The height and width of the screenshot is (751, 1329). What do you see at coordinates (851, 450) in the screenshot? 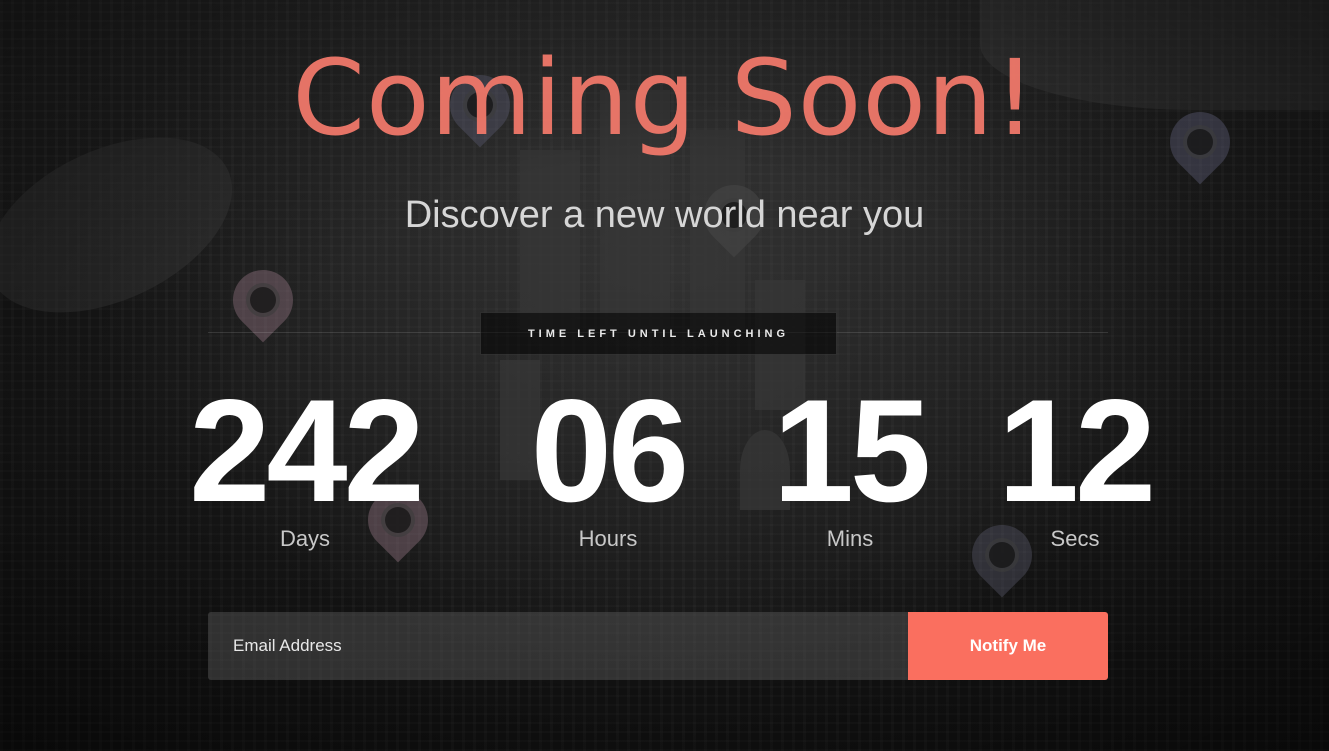
I see `countdown-mins-value: 15` at bounding box center [851, 450].